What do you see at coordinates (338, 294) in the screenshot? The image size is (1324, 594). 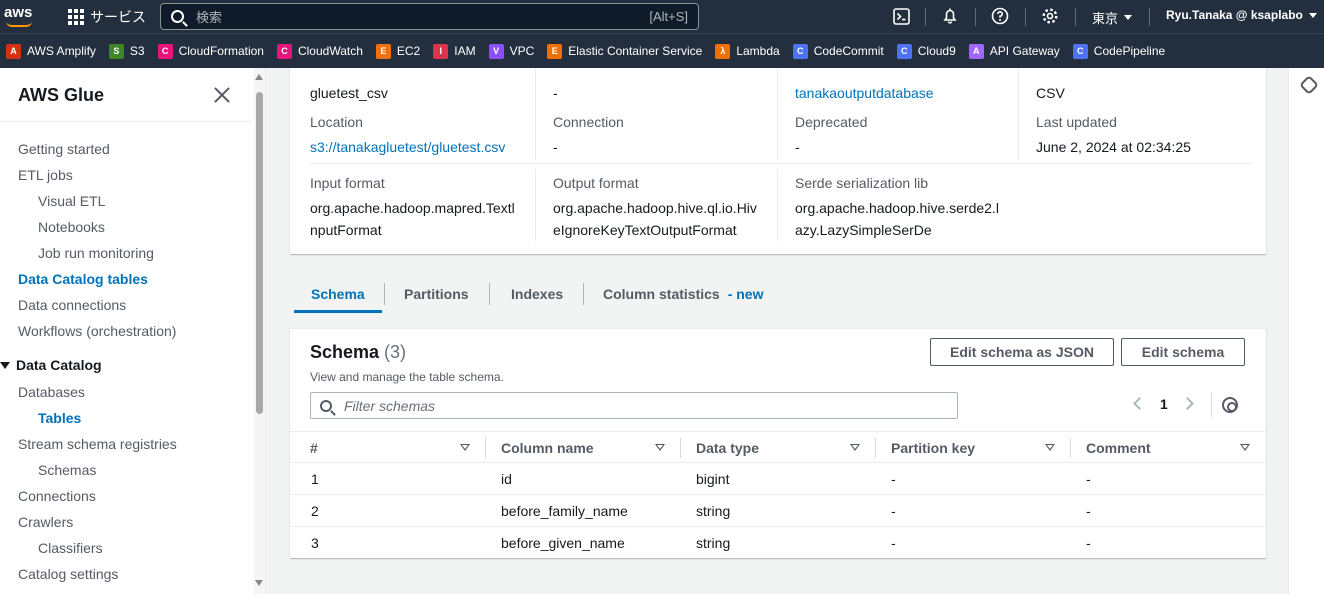 I see `tab-schema: Schema` at bounding box center [338, 294].